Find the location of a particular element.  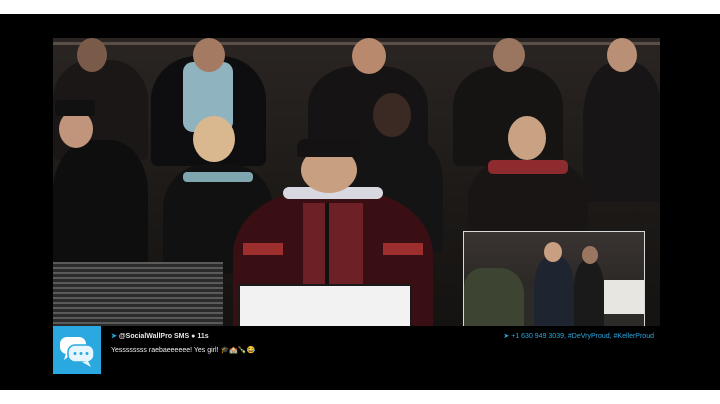

table is located at coordinates (624, 297).